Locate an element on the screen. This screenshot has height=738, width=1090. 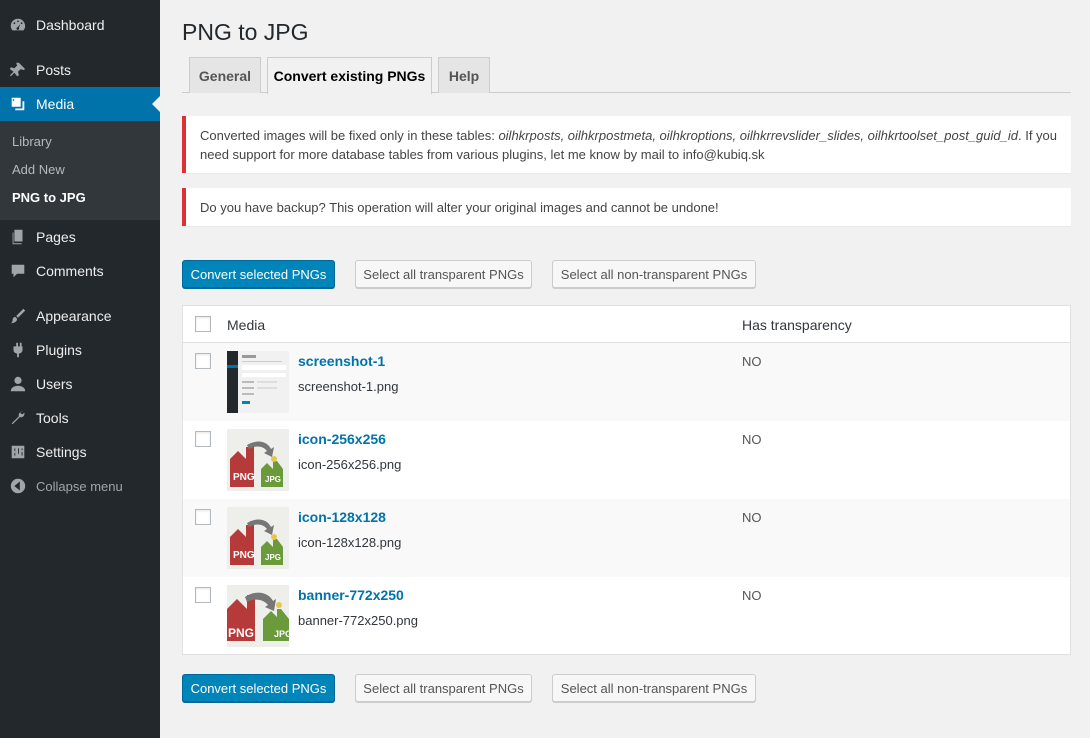
dashboard-icon is located at coordinates (18, 25).